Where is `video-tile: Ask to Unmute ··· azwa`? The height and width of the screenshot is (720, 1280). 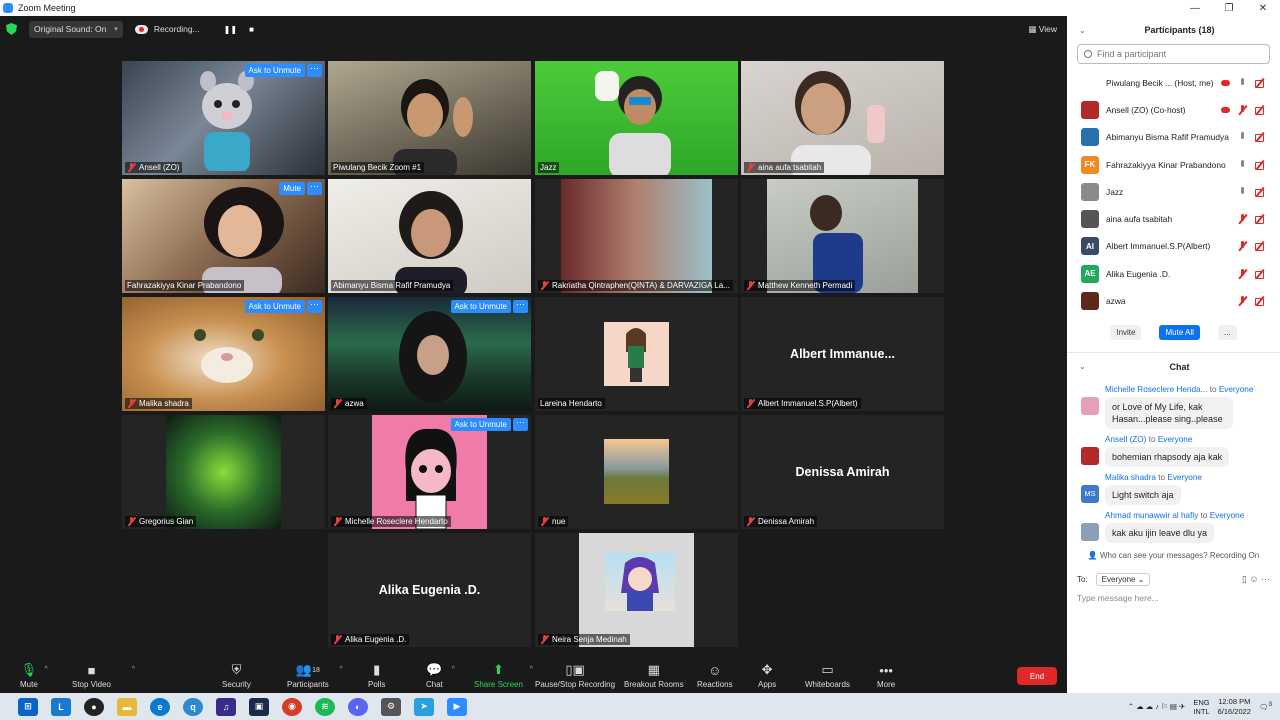
video-tile: Ask to Unmute ··· azwa is located at coordinates (429, 354).